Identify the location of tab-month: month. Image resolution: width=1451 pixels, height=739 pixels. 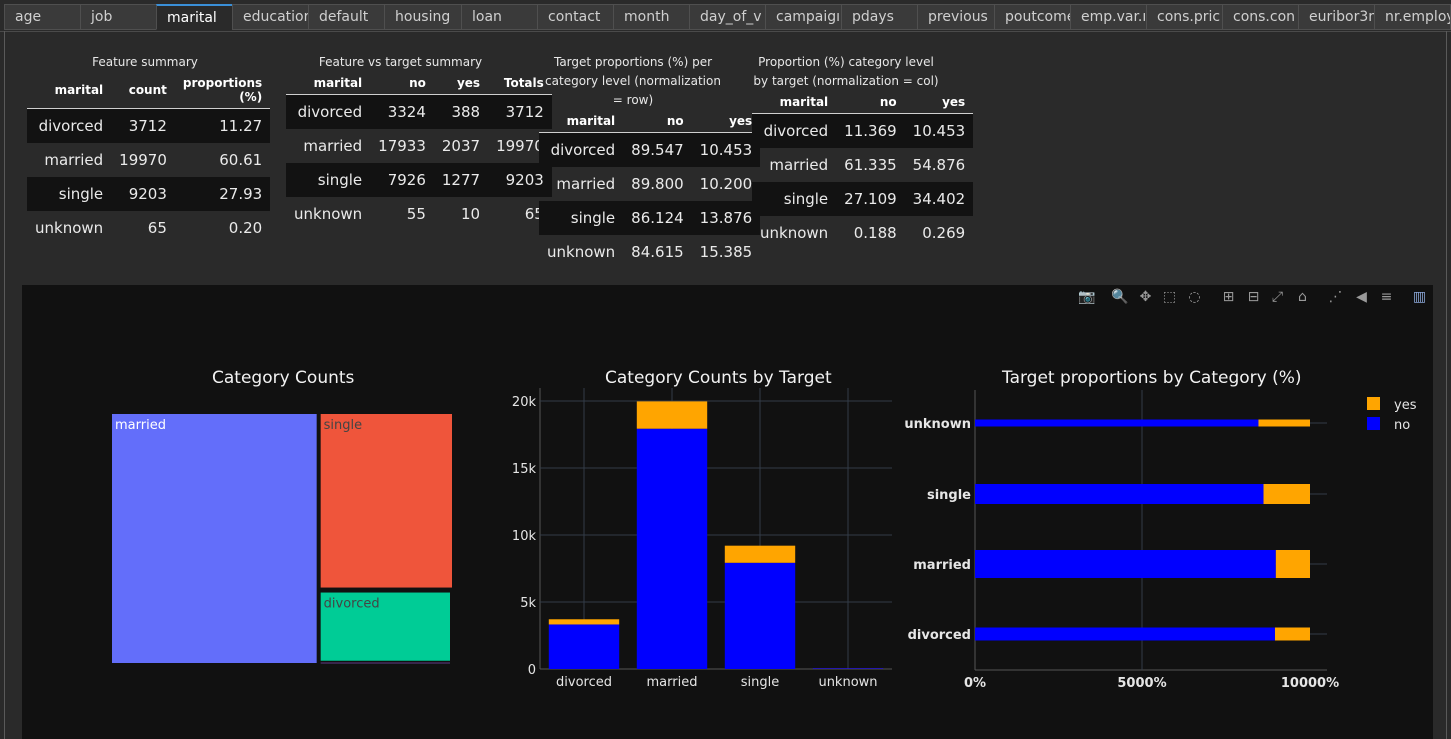
(651, 17).